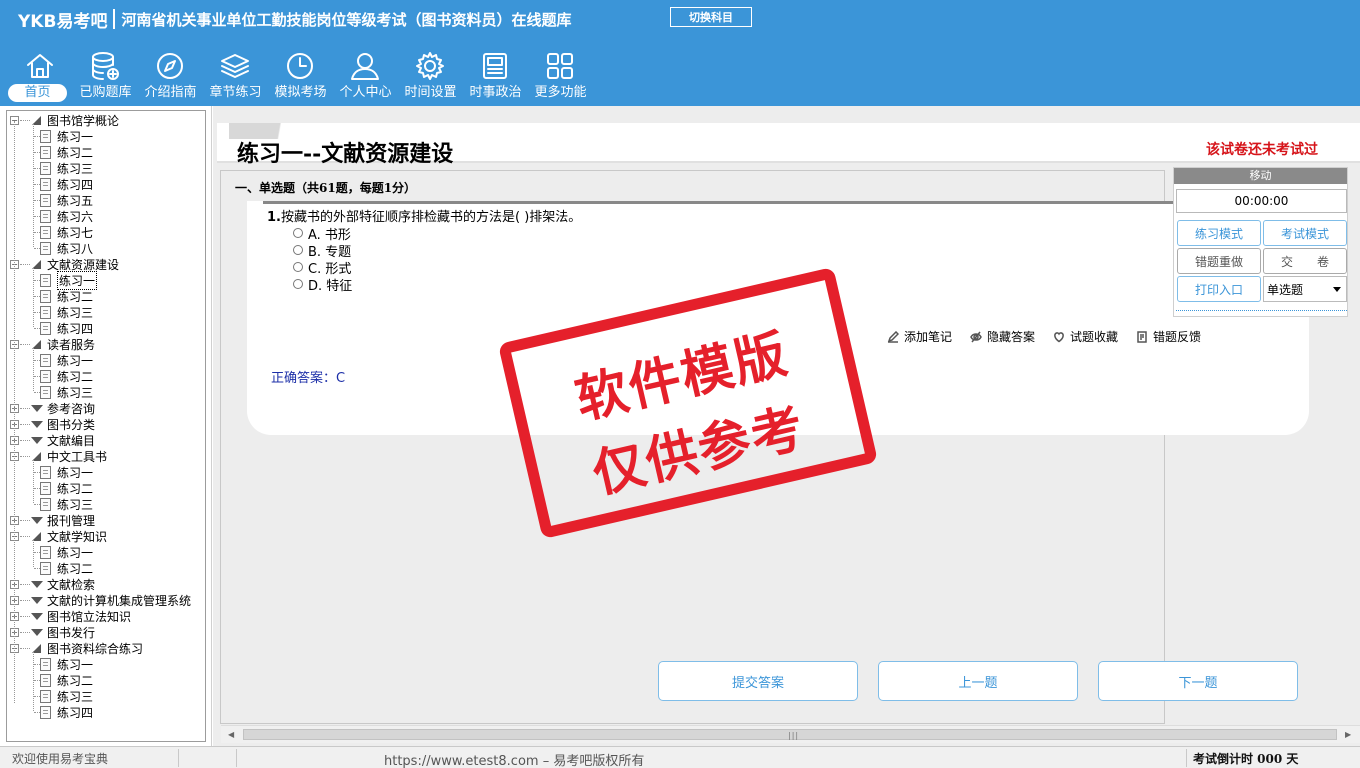 The width and height of the screenshot is (1360, 768). What do you see at coordinates (57, 536) in the screenshot?
I see `tree-chapter: − 文献学知识` at bounding box center [57, 536].